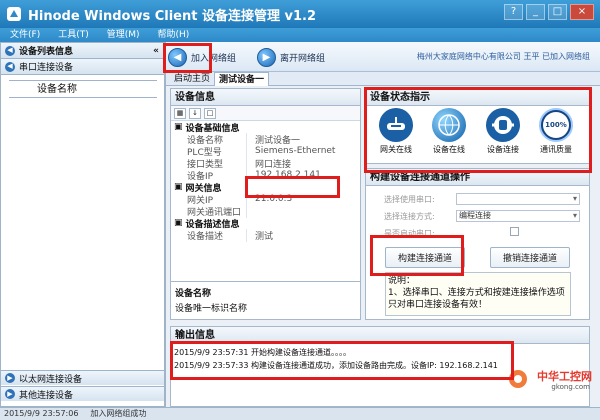  Describe the element at coordinates (477, 126) in the screenshot. I see `device-status-panel: 设备状态指示 网关在线 设备在线 设备连接 100% 通讯质量` at that location.